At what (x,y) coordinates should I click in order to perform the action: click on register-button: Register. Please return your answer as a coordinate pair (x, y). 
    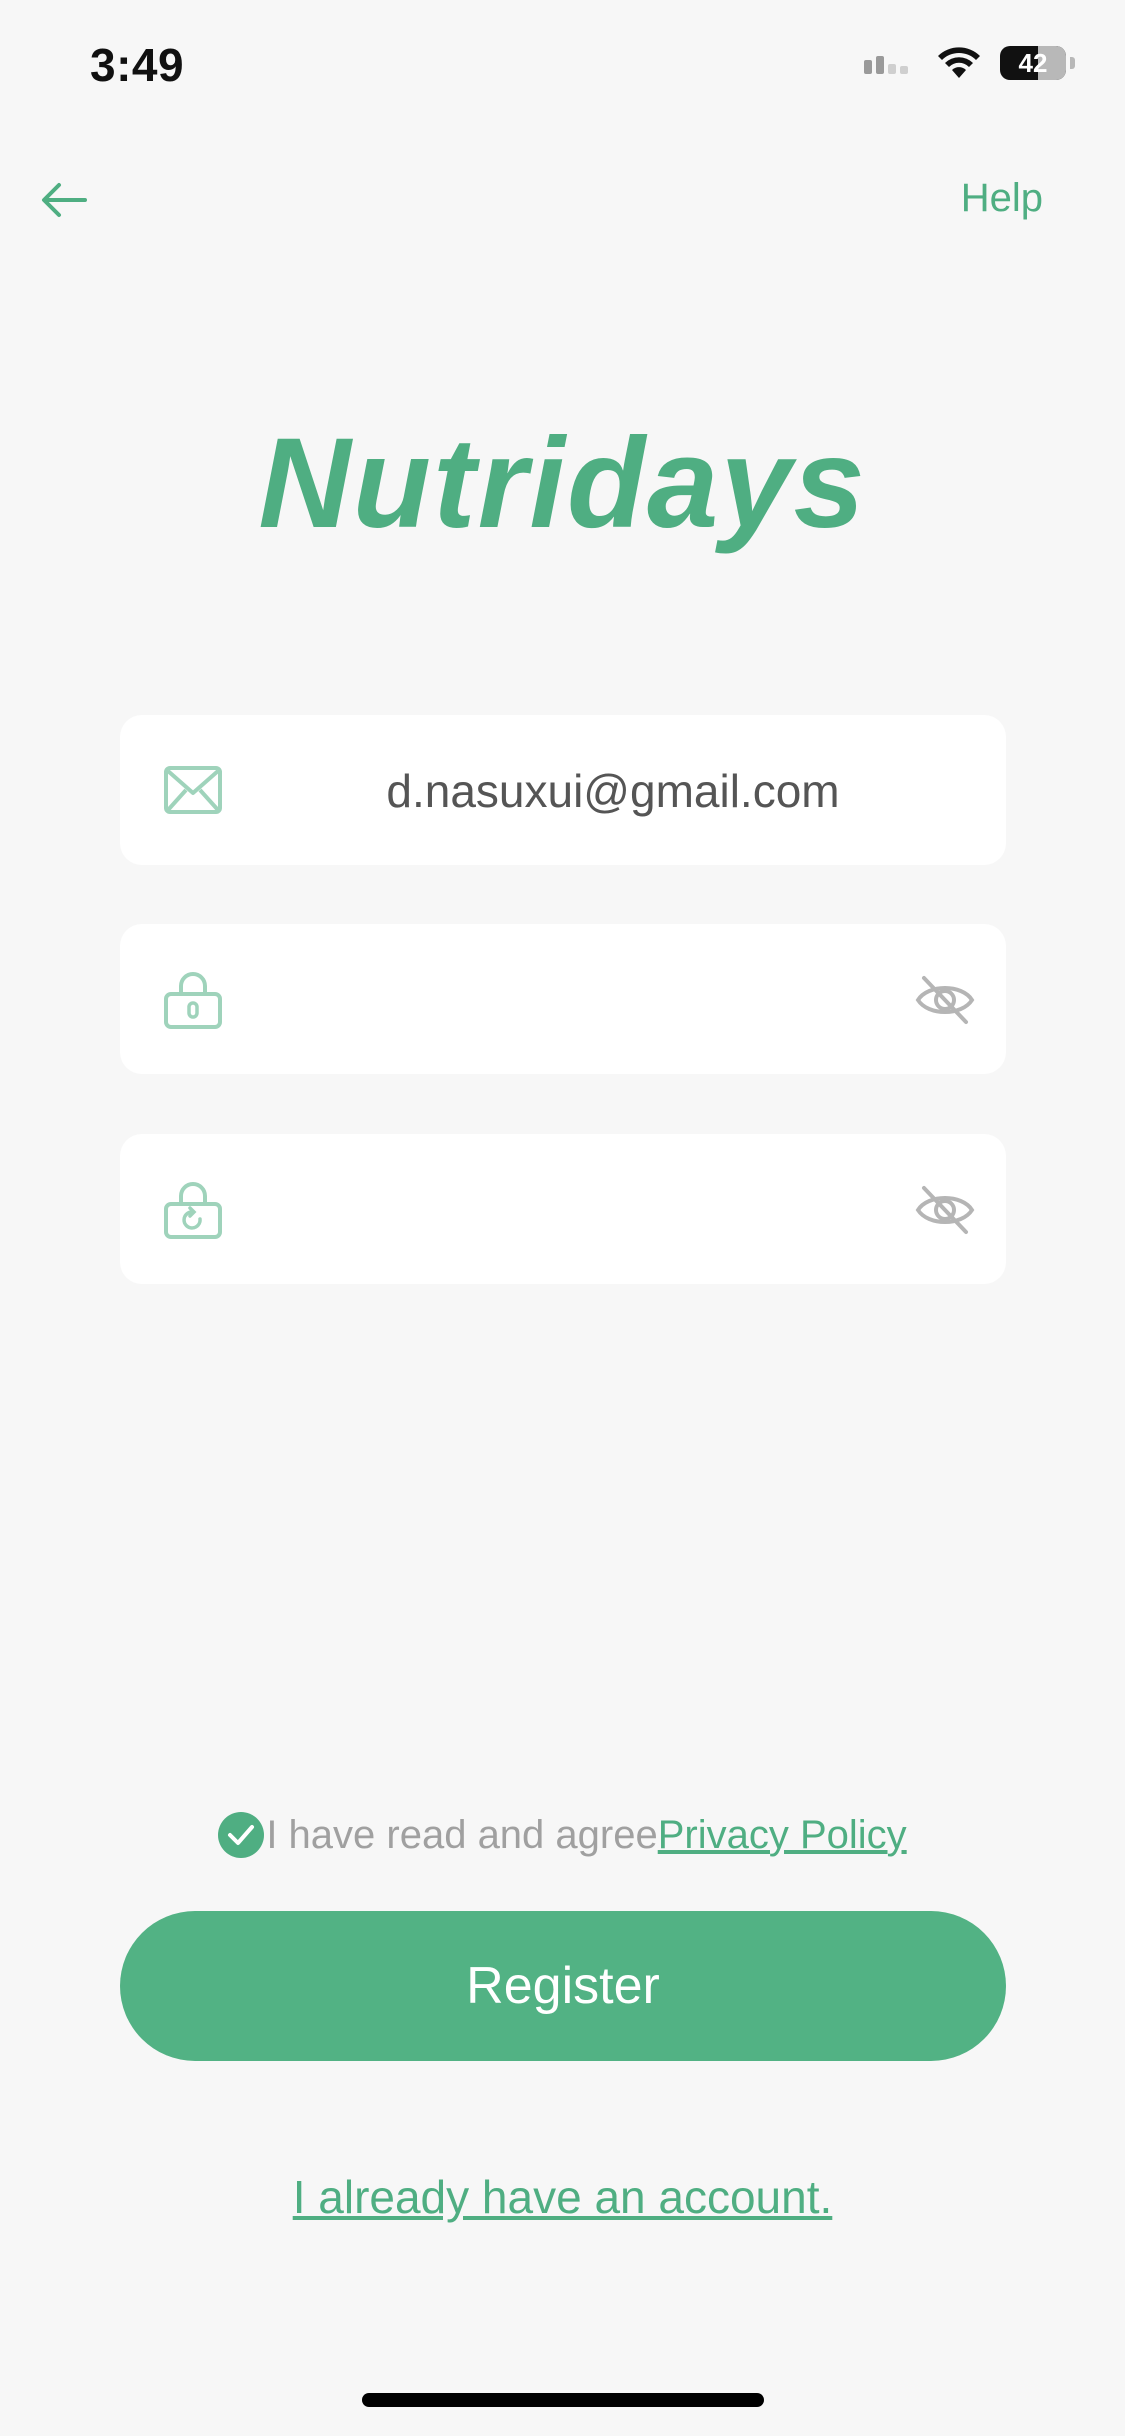
    Looking at the image, I should click on (563, 1986).